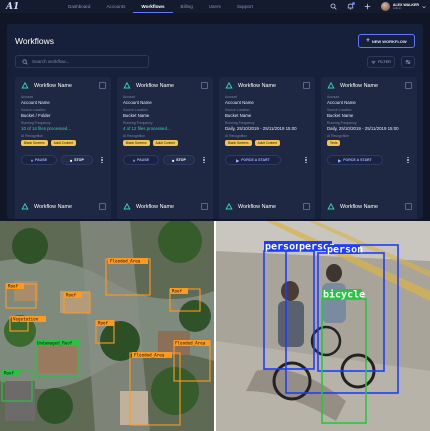 Image resolution: width=430 pixels, height=431 pixels. What do you see at coordinates (344, 295) in the screenshot?
I see `street-label: bicycle` at bounding box center [344, 295].